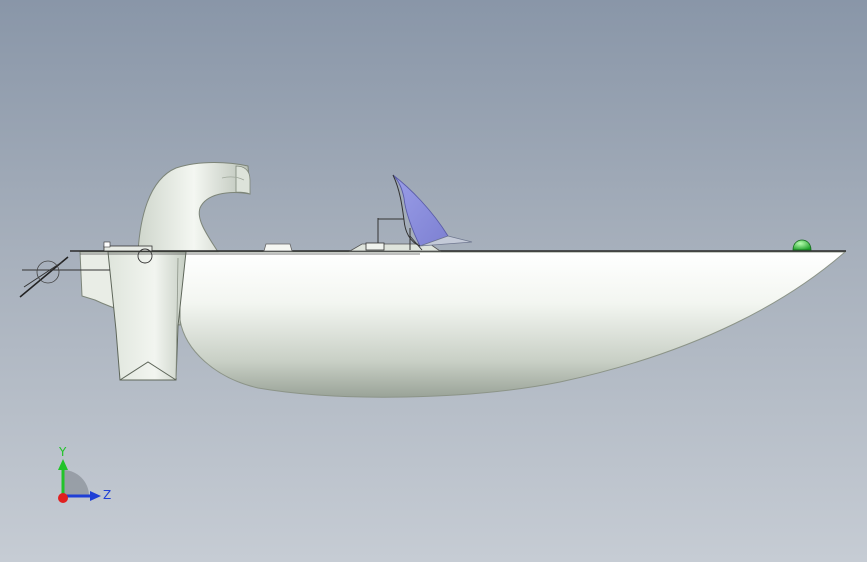 This screenshot has height=562, width=867. I want to click on rear-fin, so click(147, 316).